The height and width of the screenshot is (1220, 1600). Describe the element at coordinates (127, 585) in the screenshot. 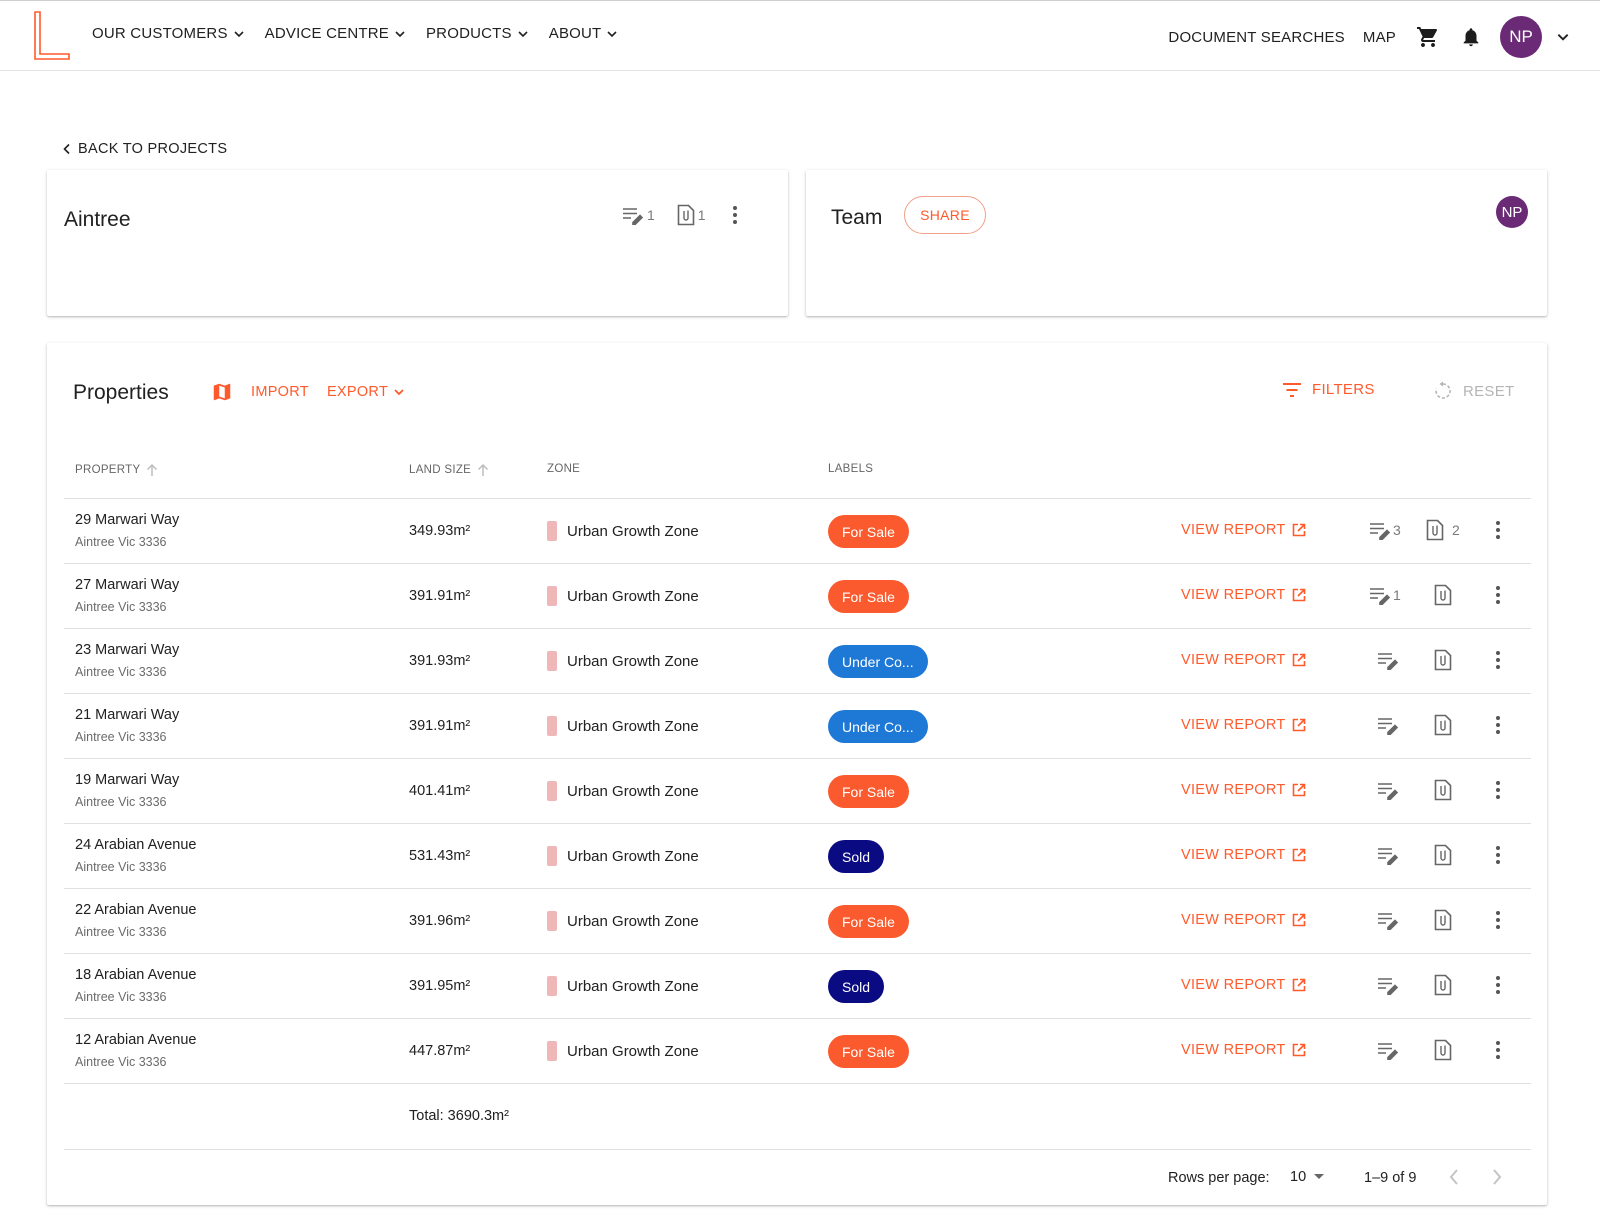

I see `property-address: 27 Marwari Way` at that location.